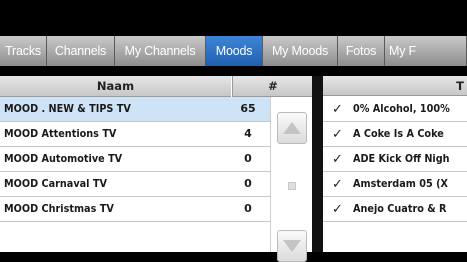  I want to click on list-item: ✓ 0% Alcohol, 100%, so click(395, 109).